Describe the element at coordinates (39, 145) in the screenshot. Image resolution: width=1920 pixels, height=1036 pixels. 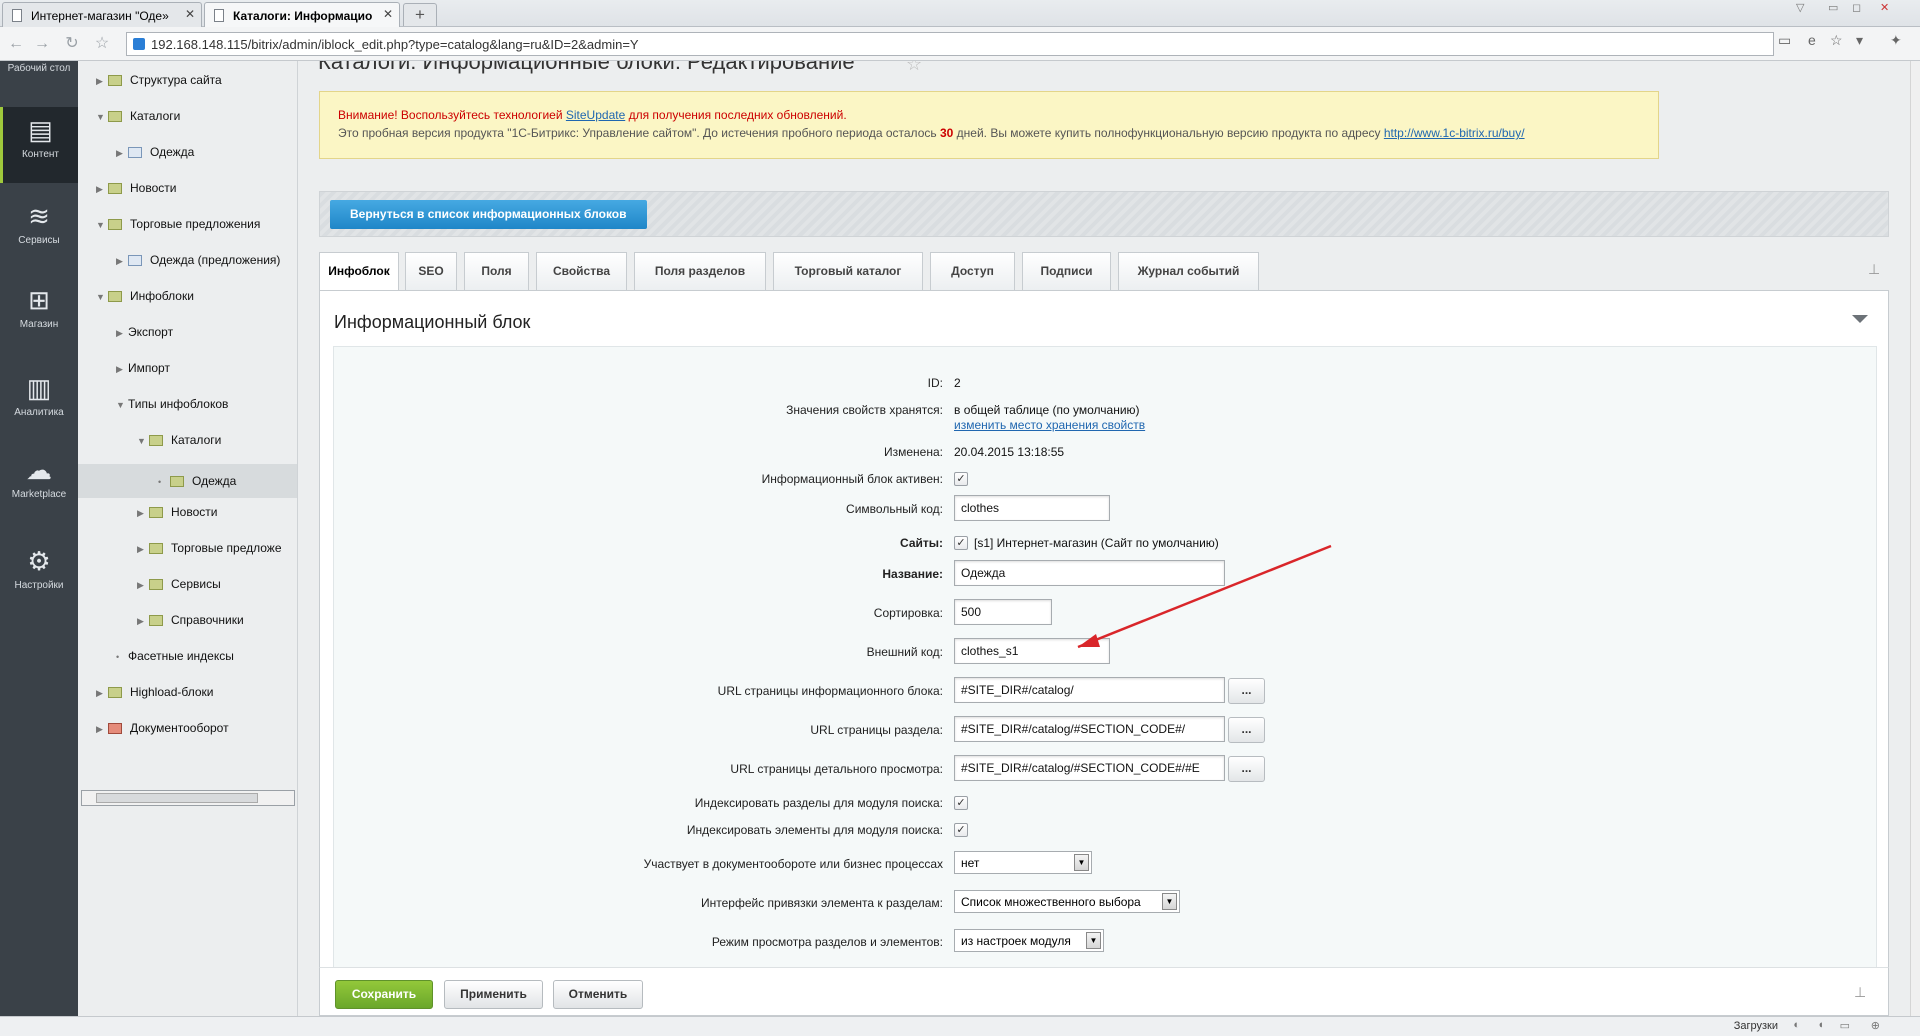
I see `menu-content: ▤ Контент` at that location.